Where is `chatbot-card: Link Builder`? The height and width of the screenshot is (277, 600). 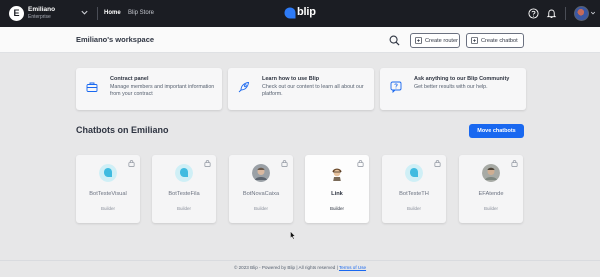
chatbot-card: Link Builder is located at coordinates (337, 189).